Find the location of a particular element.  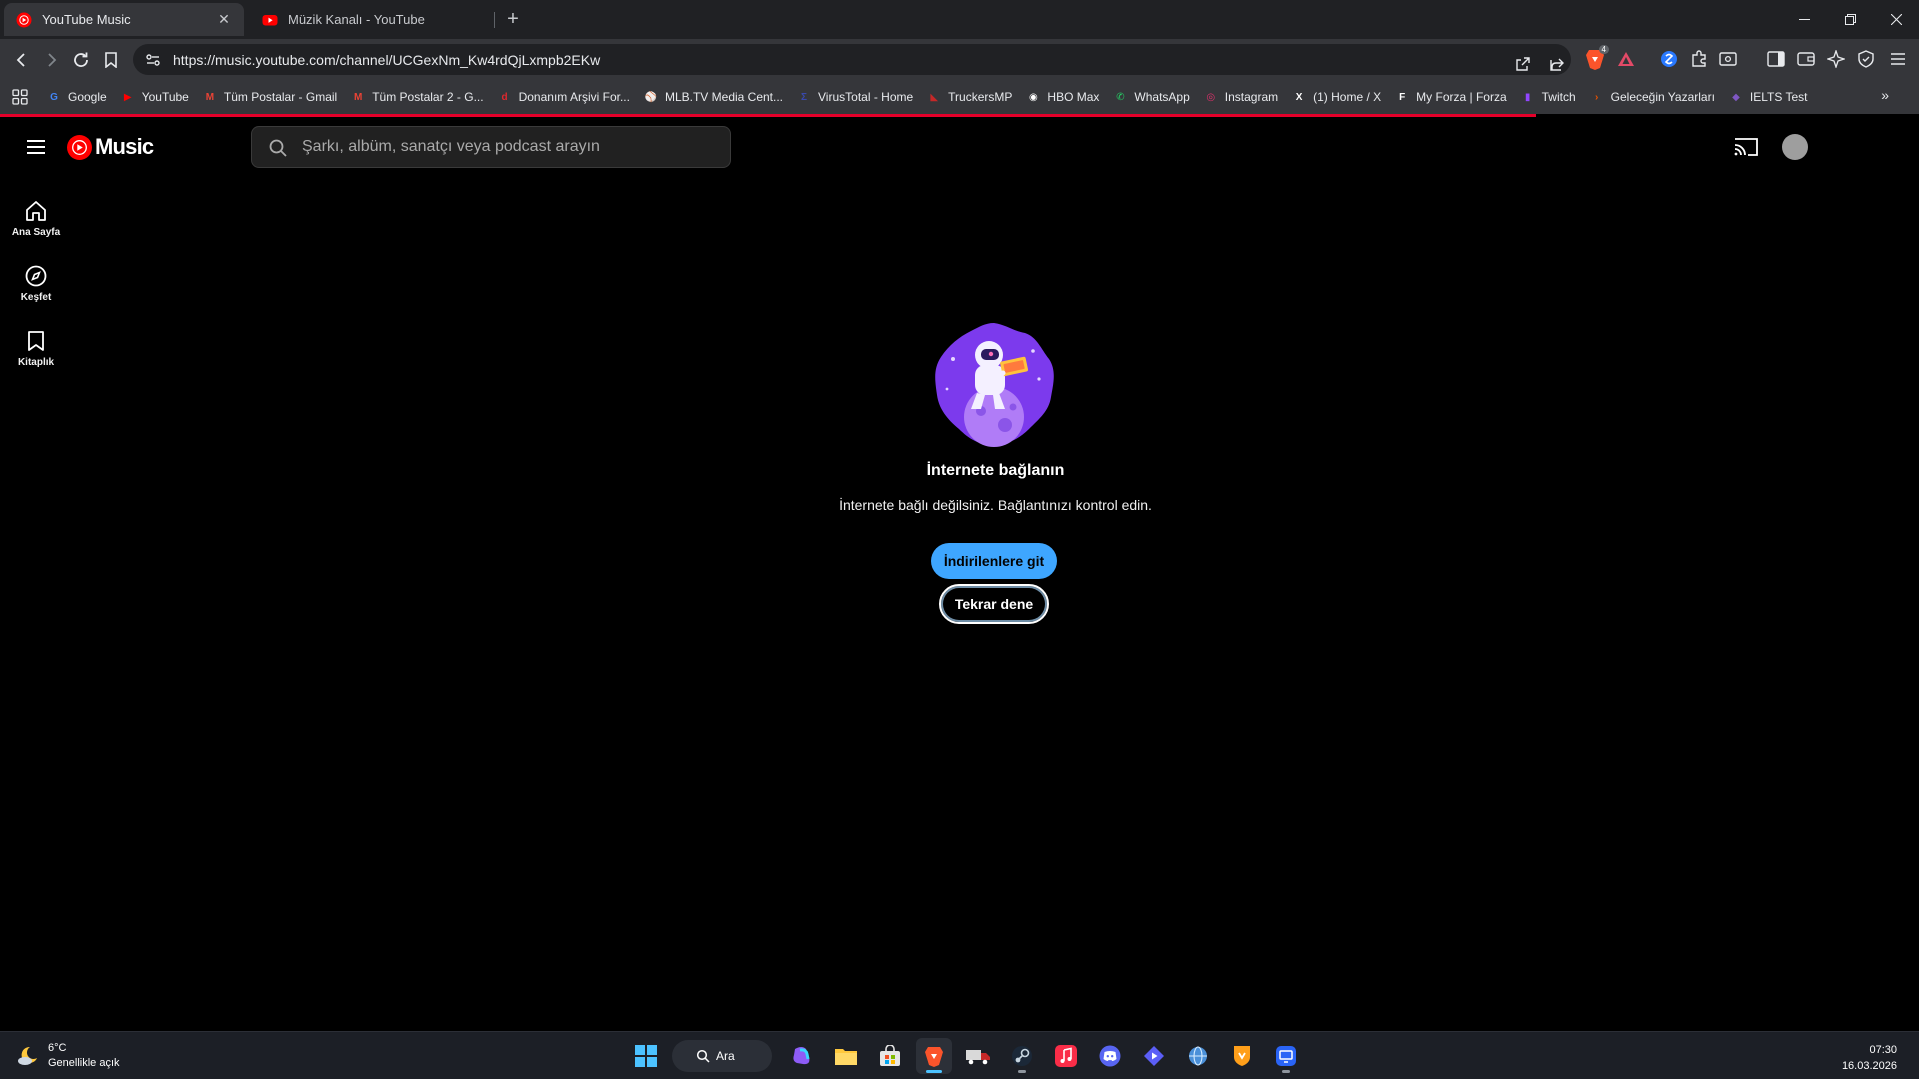

weather-desc: Genellikle açık is located at coordinates (84, 1063).